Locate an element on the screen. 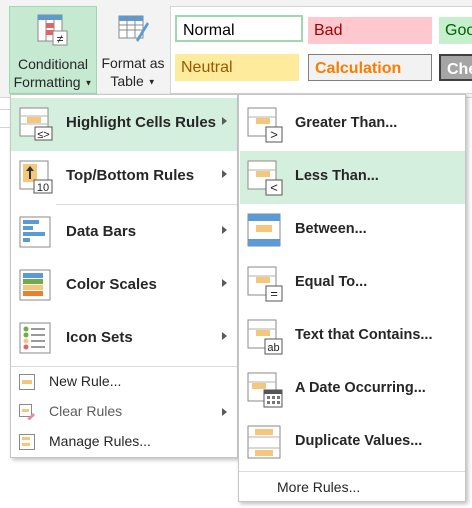 Image resolution: width=472 pixels, height=508 pixels. text-contains-icon: ab is located at coordinates (265, 337).